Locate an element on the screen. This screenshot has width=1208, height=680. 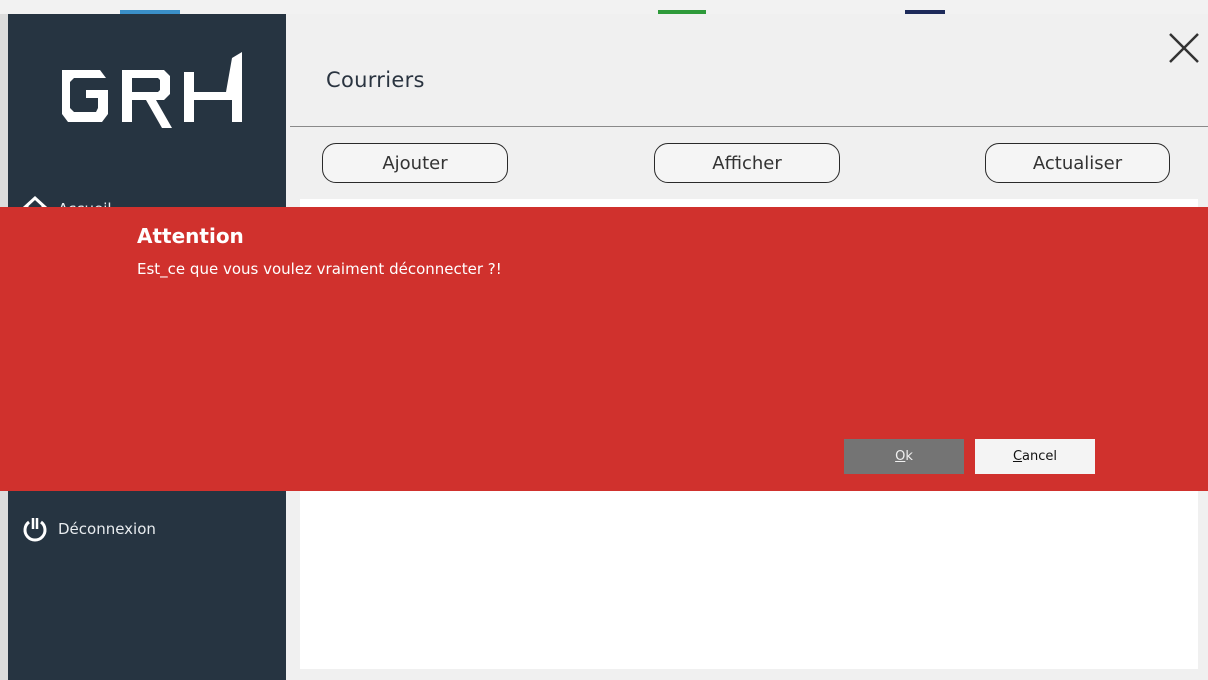
grh-logo is located at coordinates (152, 90).